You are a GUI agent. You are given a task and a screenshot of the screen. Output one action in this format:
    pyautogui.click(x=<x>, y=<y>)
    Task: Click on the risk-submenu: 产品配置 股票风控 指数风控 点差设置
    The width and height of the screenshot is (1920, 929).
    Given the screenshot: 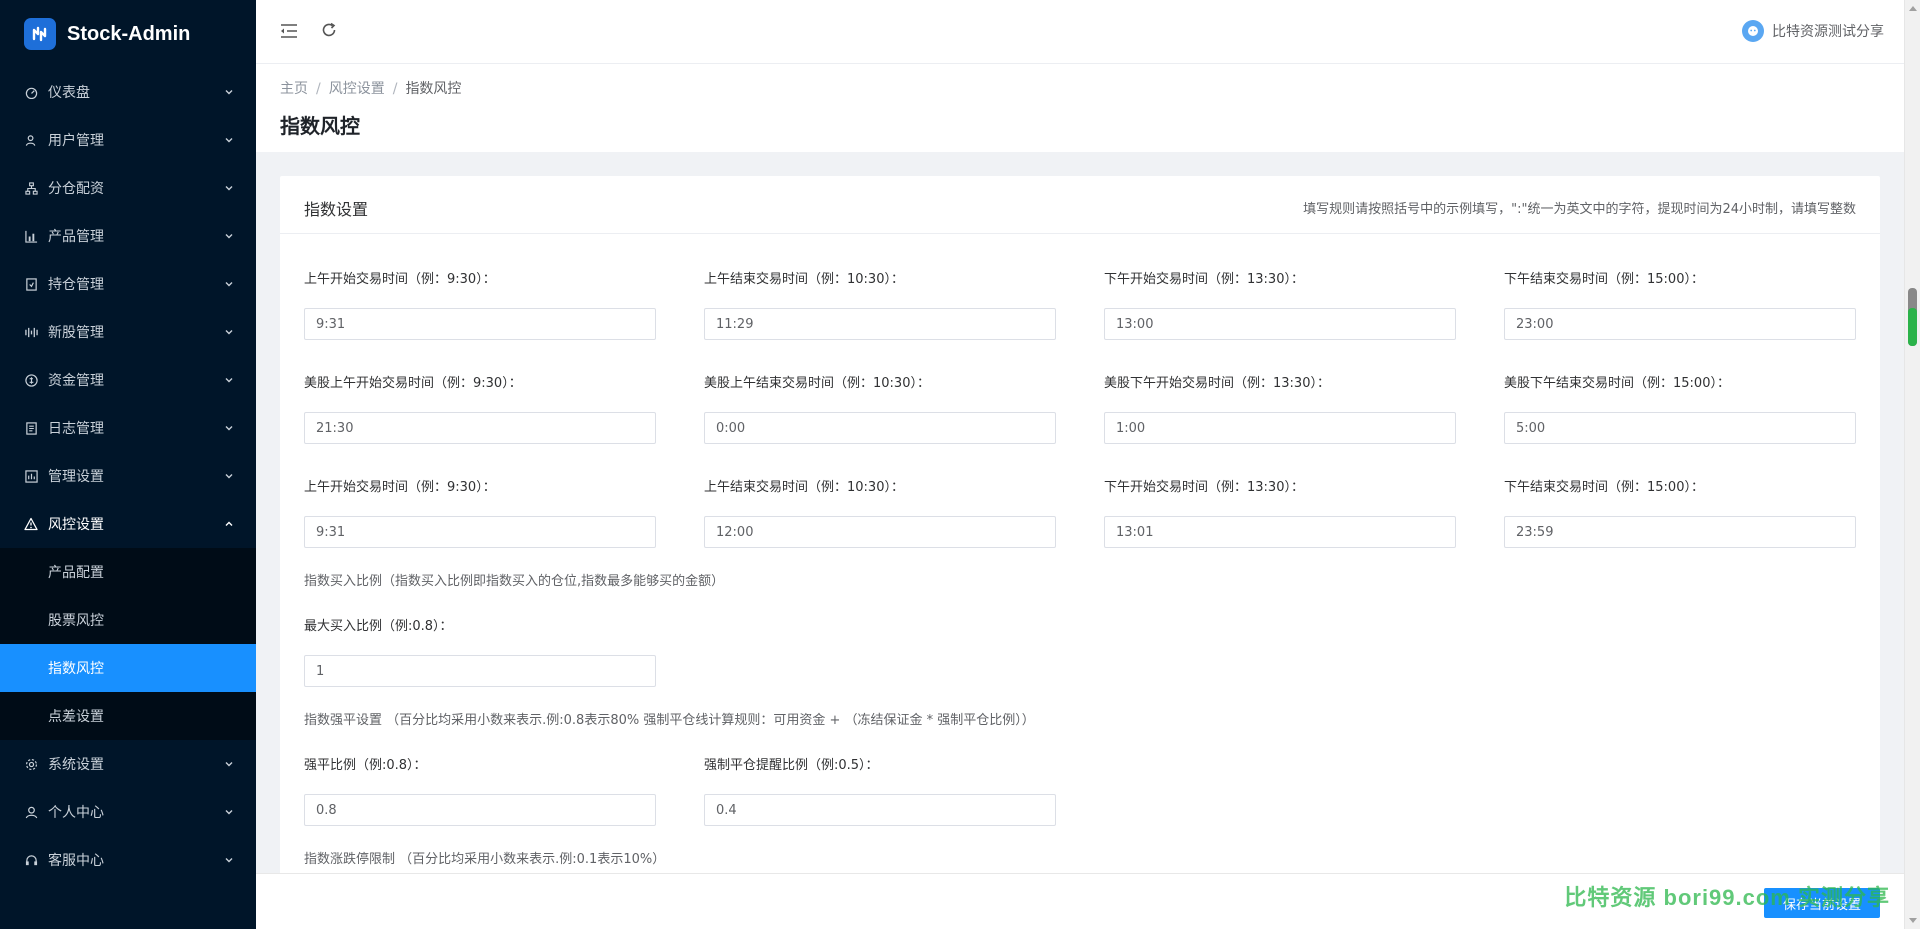 What is the action you would take?
    pyautogui.click(x=128, y=644)
    